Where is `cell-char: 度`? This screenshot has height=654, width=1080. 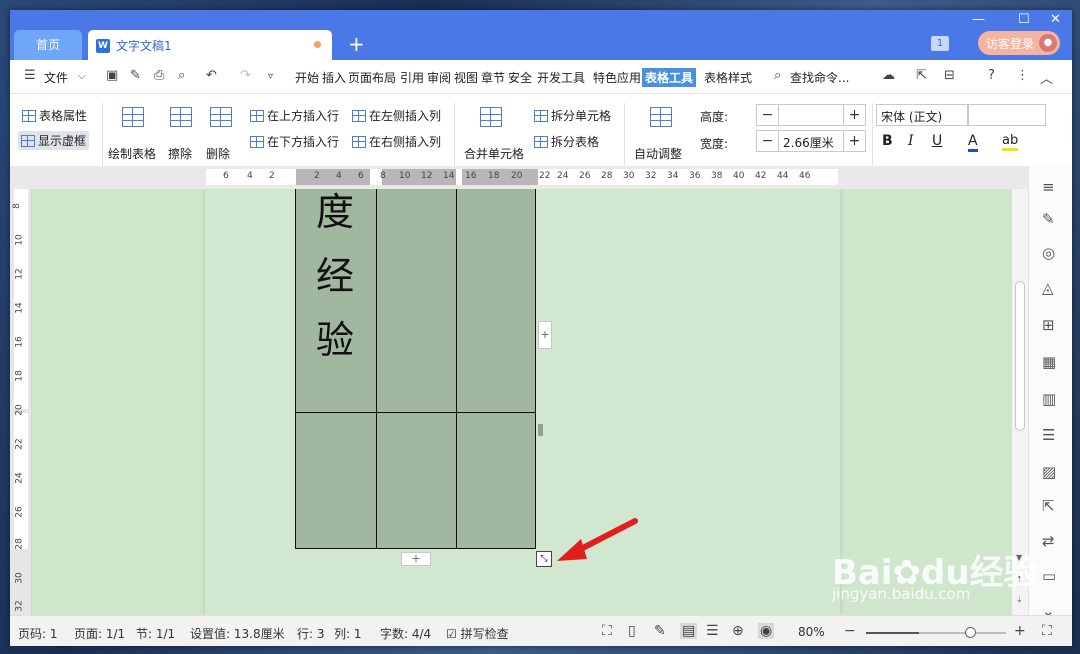 cell-char: 度 is located at coordinates (335, 212).